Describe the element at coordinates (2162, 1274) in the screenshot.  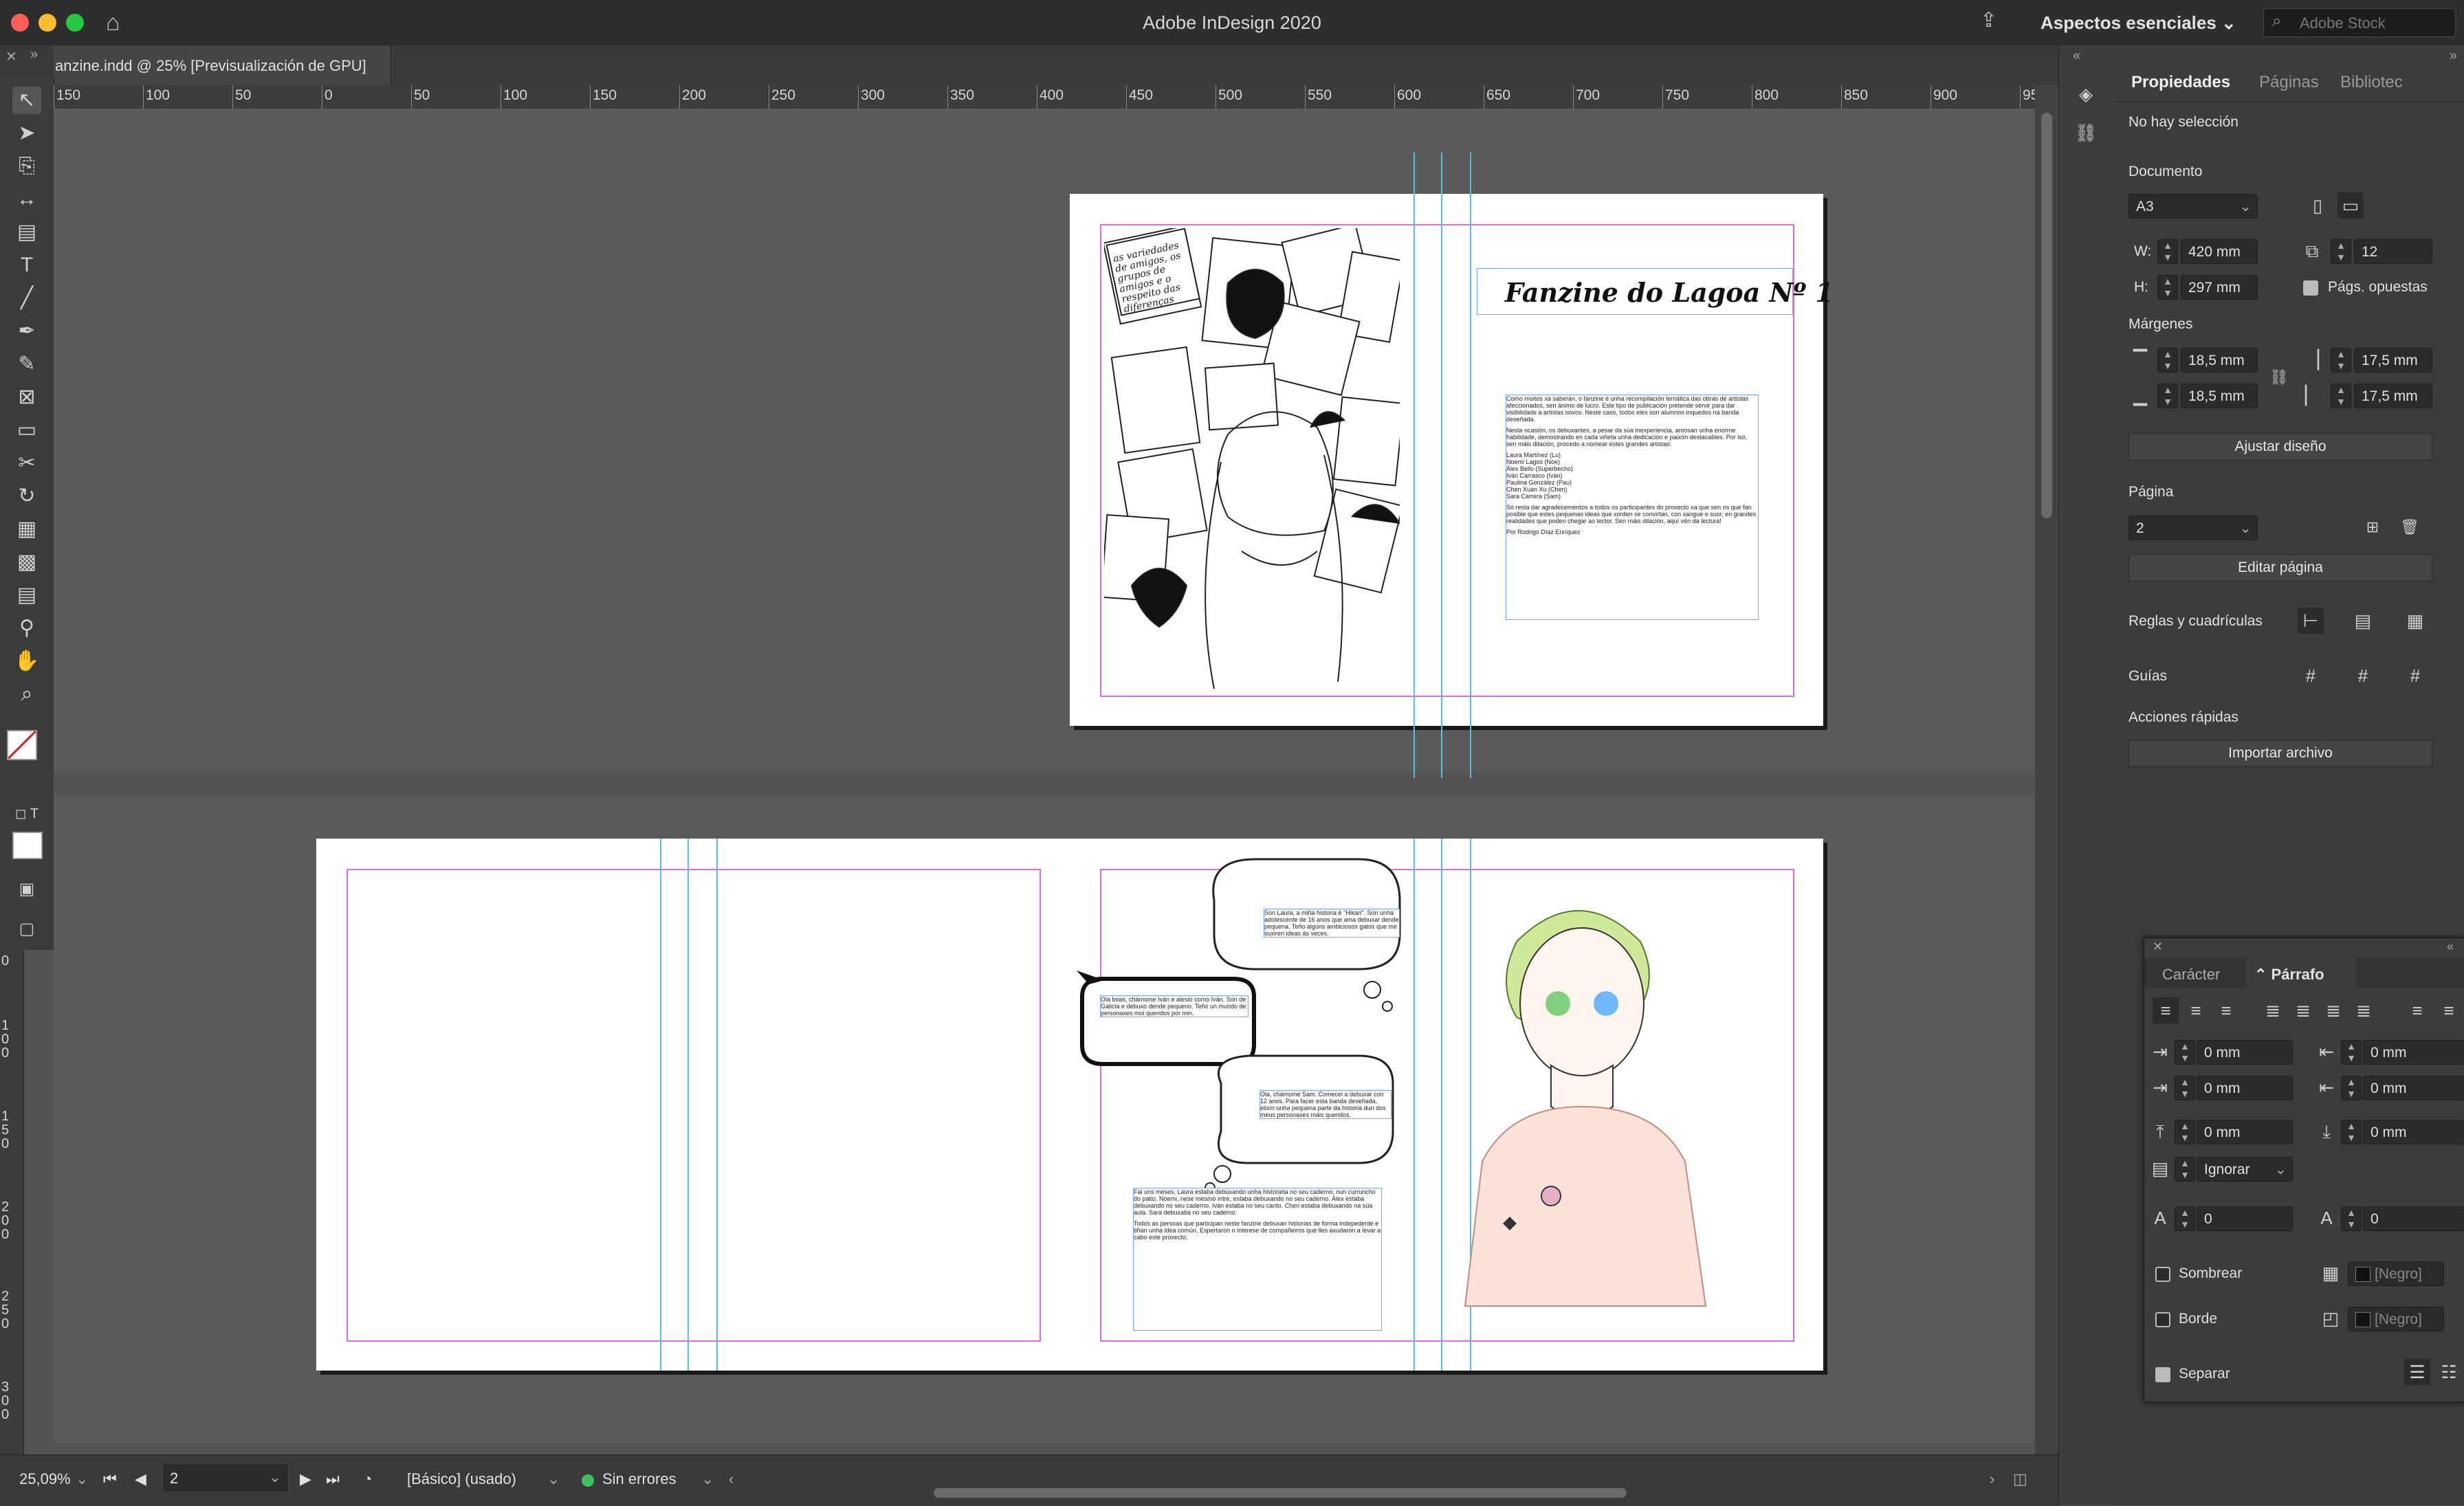
I see `shading-checkbox` at that location.